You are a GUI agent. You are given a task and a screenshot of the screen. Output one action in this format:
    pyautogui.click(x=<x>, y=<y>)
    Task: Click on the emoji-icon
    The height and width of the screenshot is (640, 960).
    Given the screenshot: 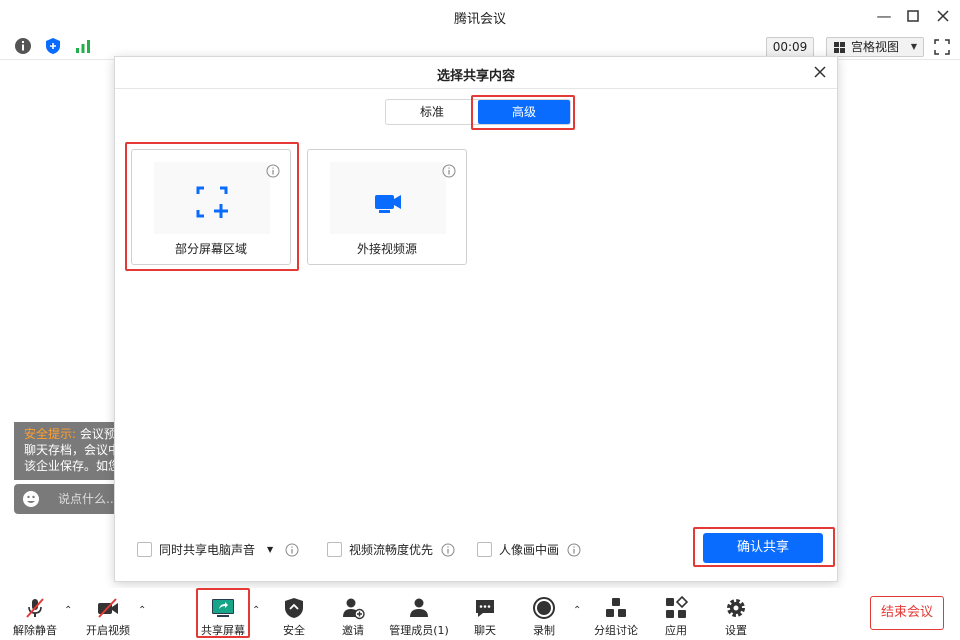 What is the action you would take?
    pyautogui.click(x=31, y=499)
    